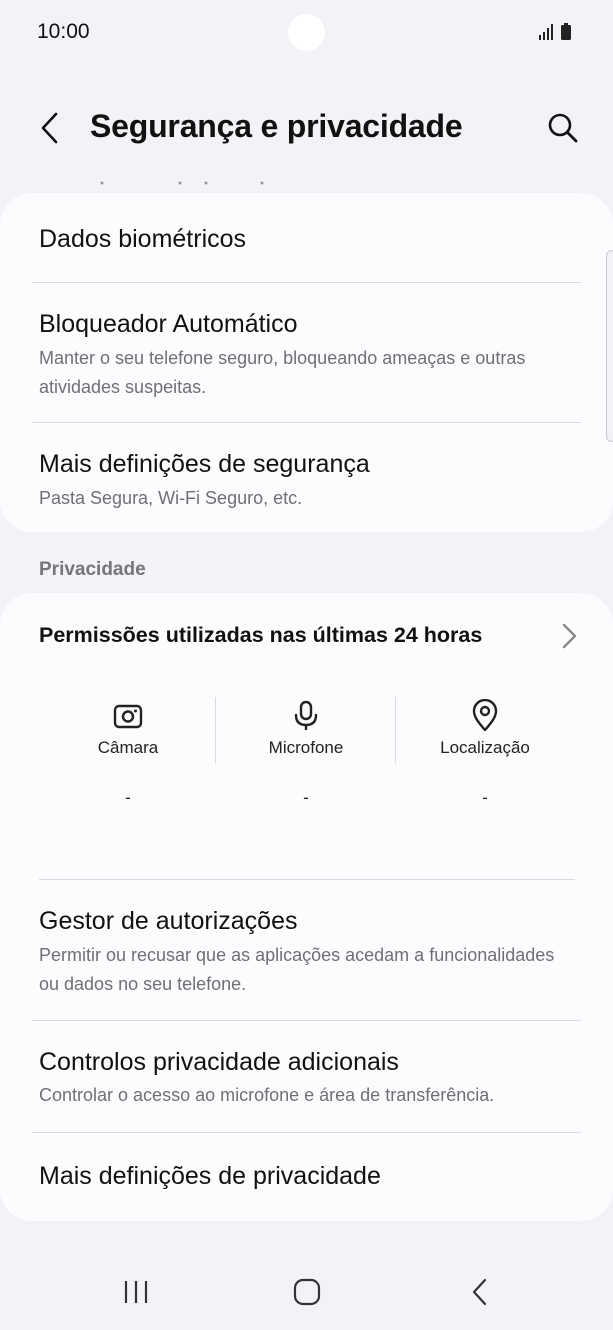  What do you see at coordinates (276, 126) in the screenshot?
I see `page-title: Segurança e privacidade` at bounding box center [276, 126].